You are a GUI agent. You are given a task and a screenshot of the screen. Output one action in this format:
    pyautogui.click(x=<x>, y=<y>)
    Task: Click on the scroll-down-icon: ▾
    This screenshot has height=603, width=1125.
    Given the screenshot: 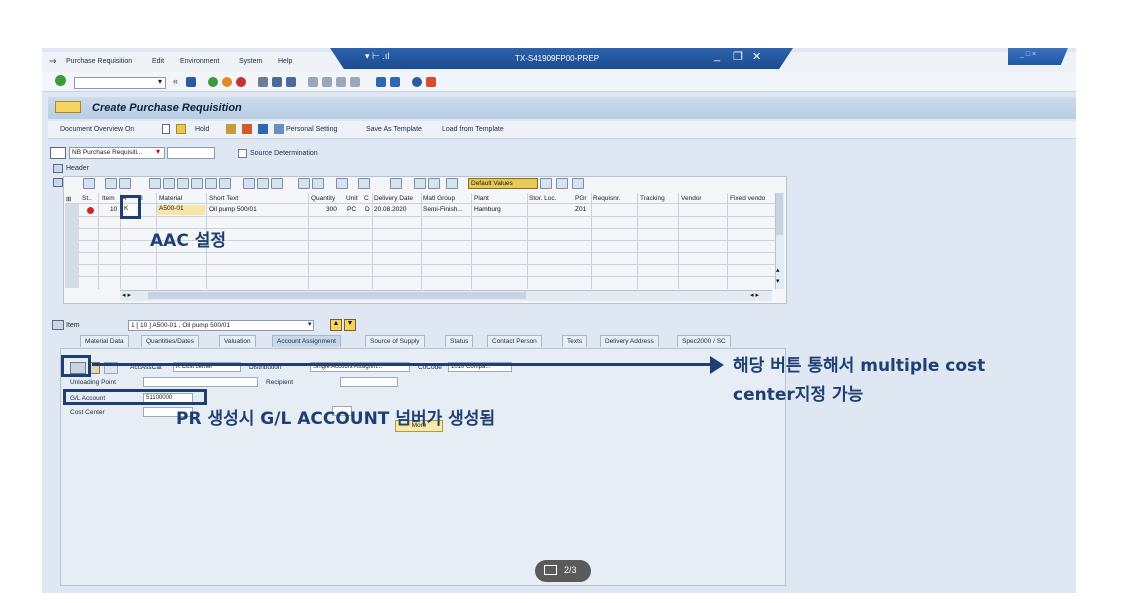 What is the action you would take?
    pyautogui.click(x=778, y=281)
    